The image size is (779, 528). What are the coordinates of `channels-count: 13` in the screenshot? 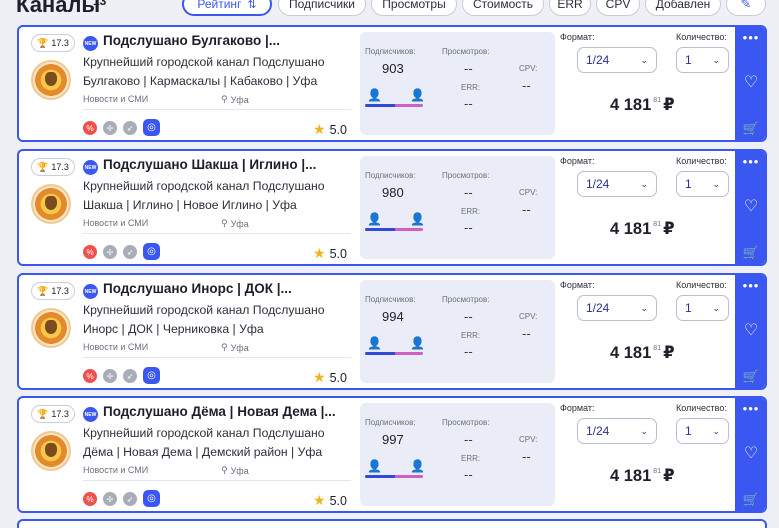 It's located at (100, 4).